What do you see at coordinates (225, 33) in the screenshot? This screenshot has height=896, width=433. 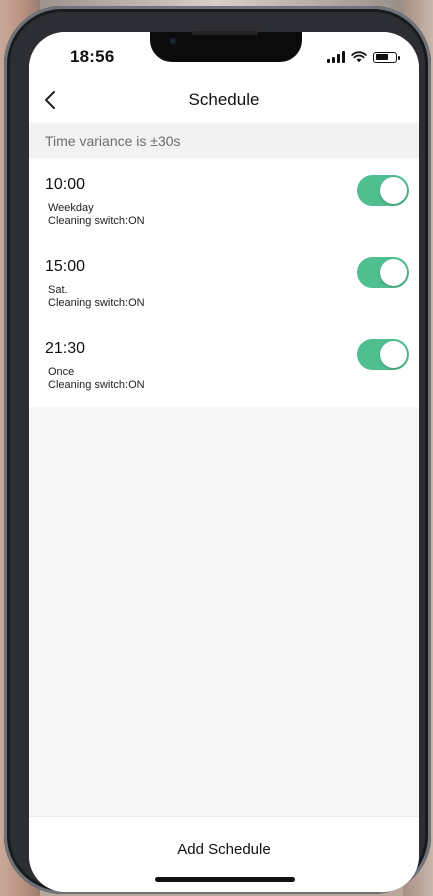 I see `speaker-grille` at bounding box center [225, 33].